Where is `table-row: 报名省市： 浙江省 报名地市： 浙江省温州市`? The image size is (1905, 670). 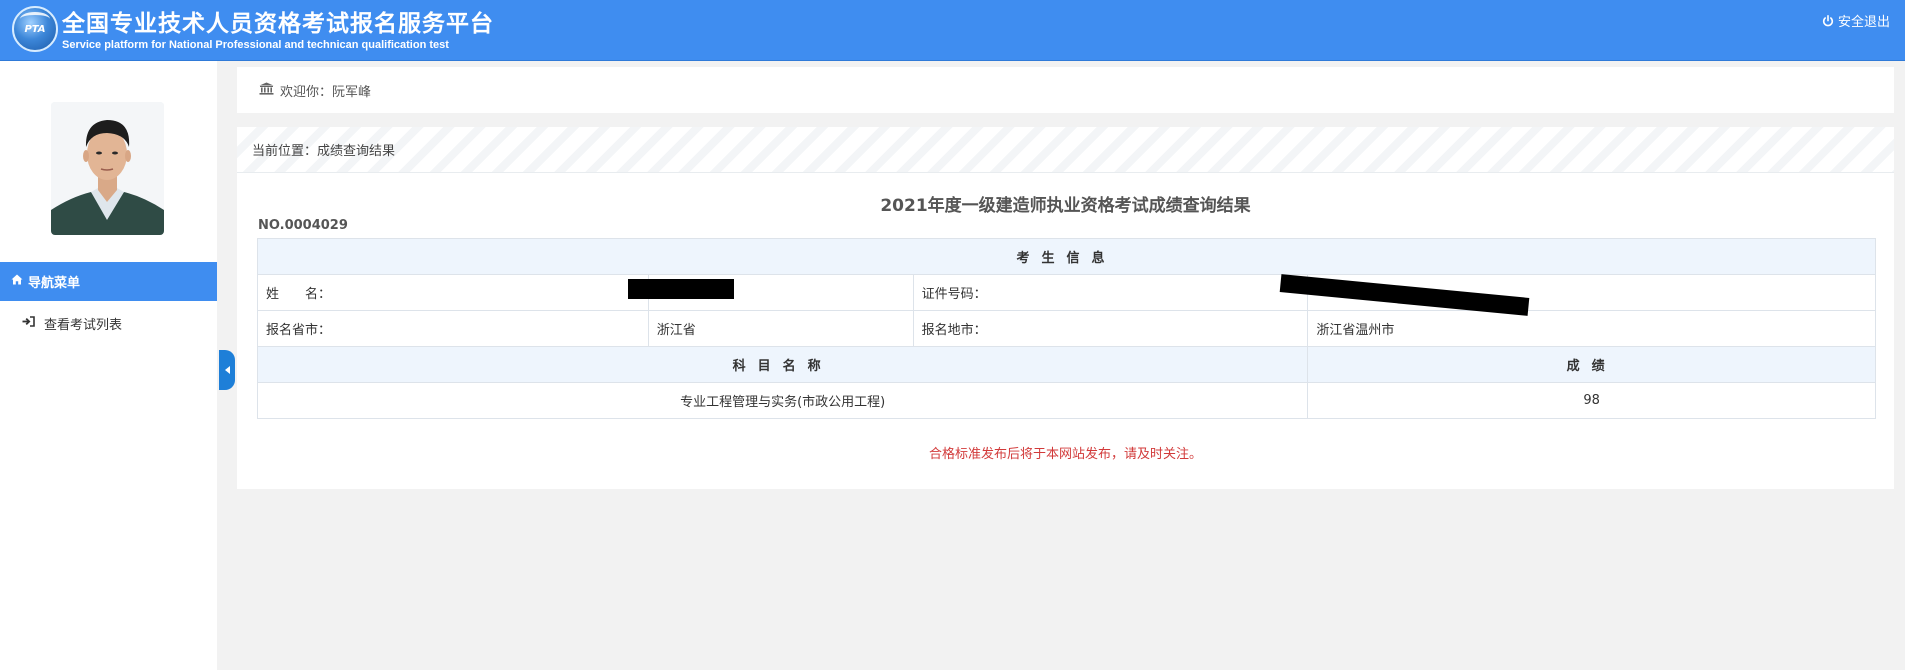 table-row: 报名省市： 浙江省 报名地市： 浙江省温州市 is located at coordinates (1066, 328).